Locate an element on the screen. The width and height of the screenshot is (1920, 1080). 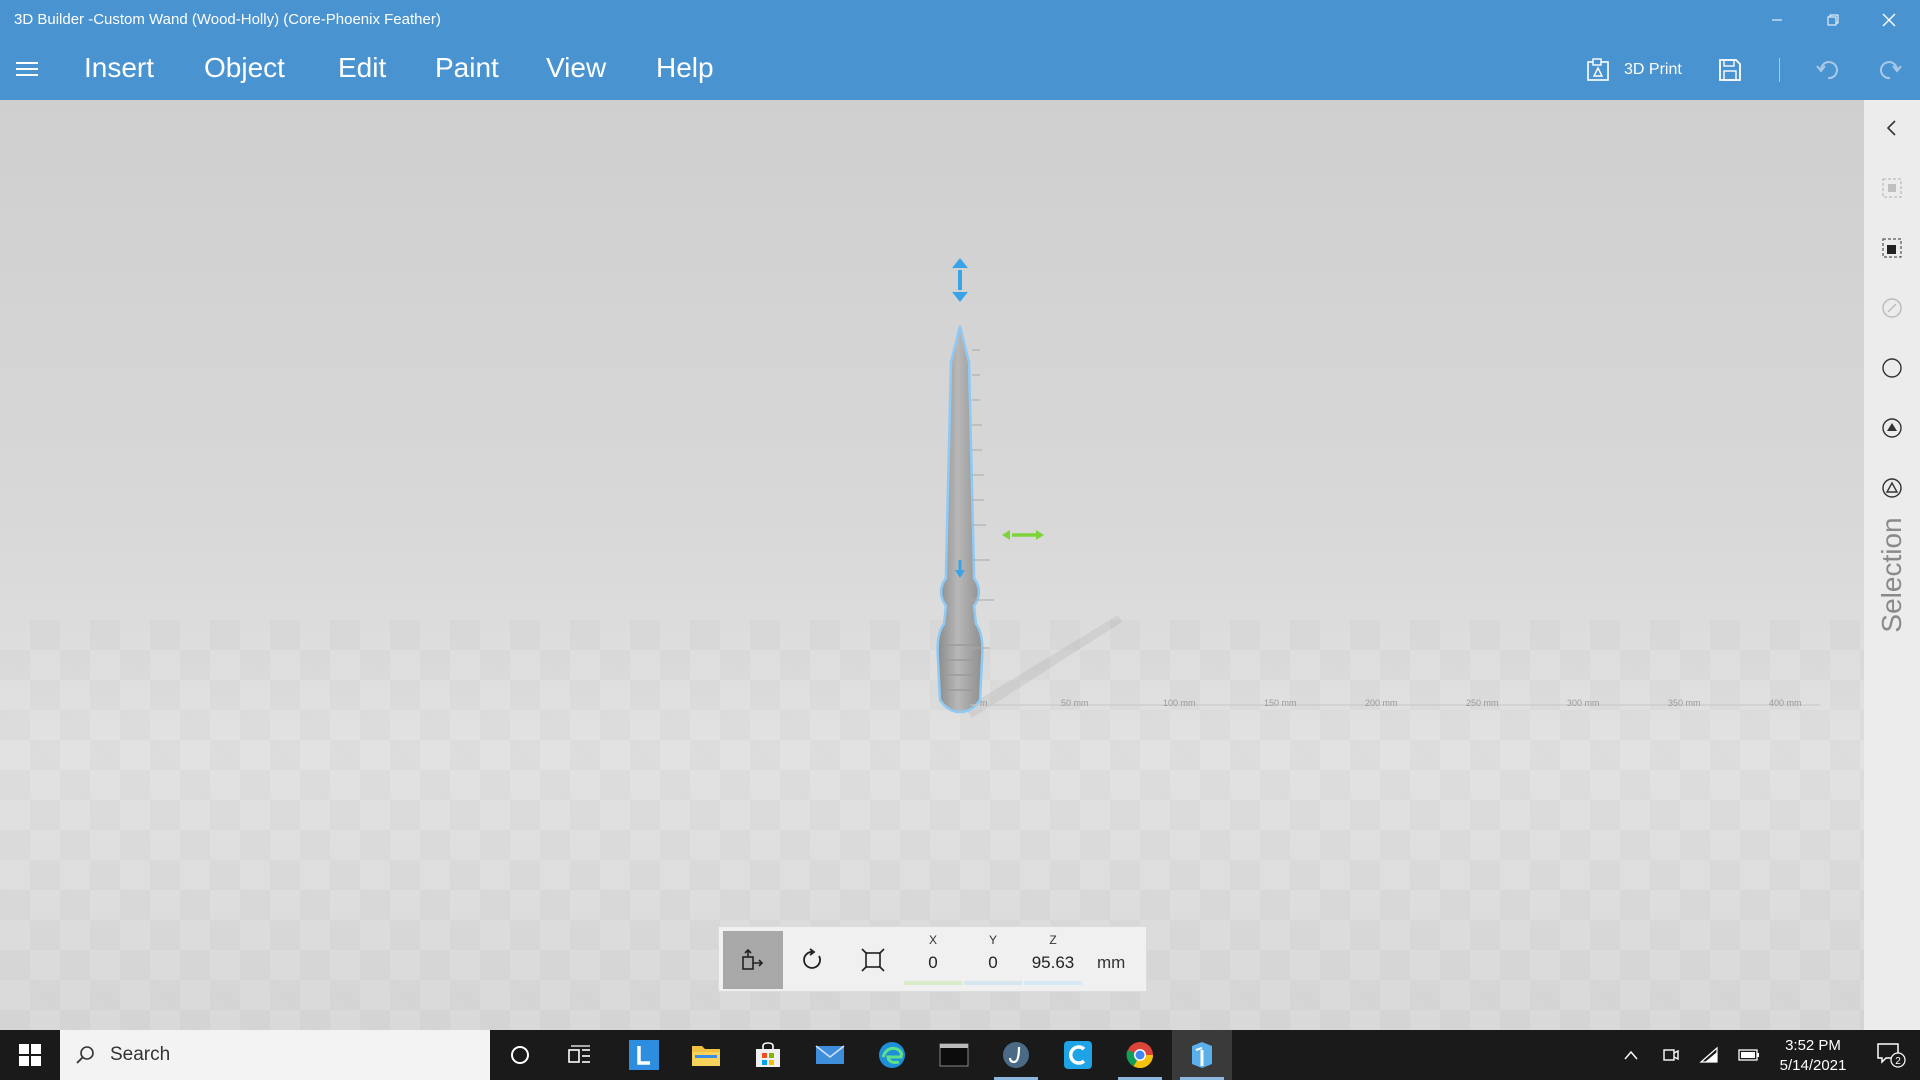
camera-icon is located at coordinates (1671, 1055).